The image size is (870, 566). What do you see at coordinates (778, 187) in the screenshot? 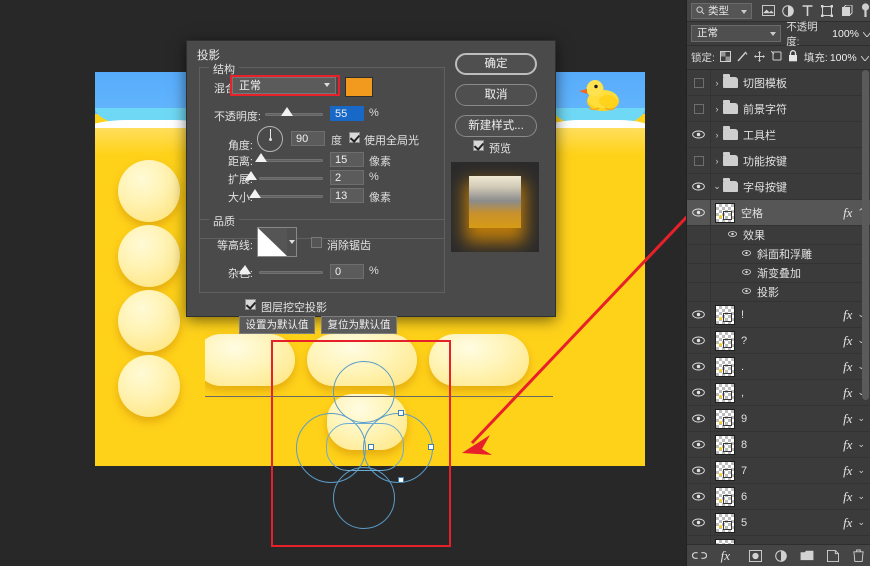
I see `layer-group-row: ⌄ 字母按键` at bounding box center [778, 187].